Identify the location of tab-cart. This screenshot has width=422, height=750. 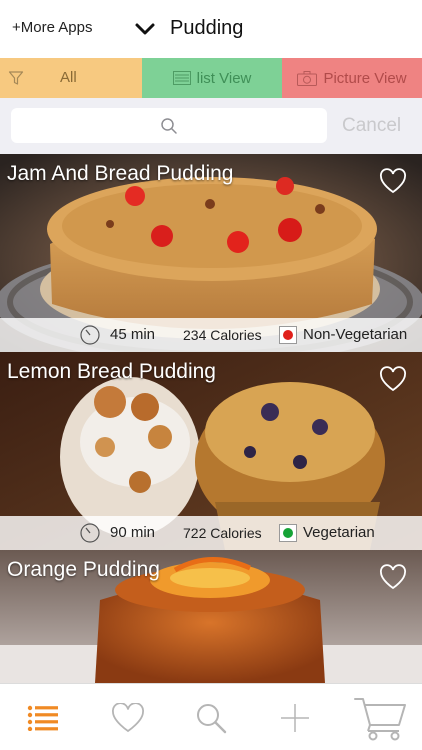
(380, 717).